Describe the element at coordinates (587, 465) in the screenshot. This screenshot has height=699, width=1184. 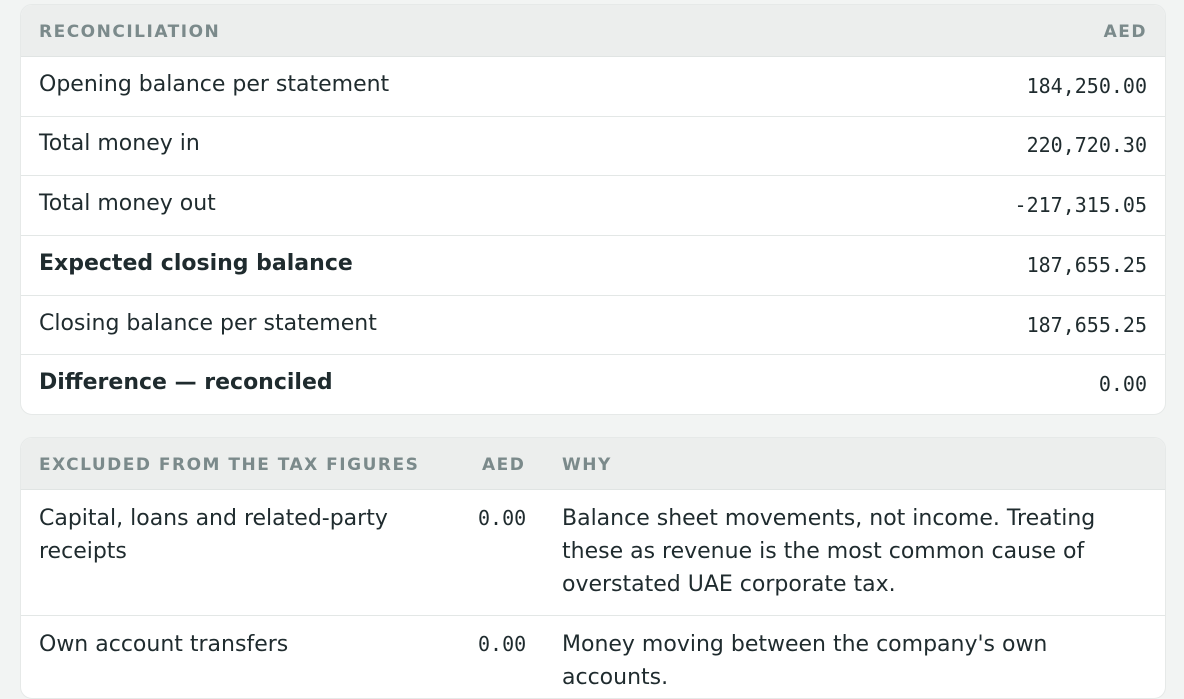
I see `why-column-header: WHY` at that location.